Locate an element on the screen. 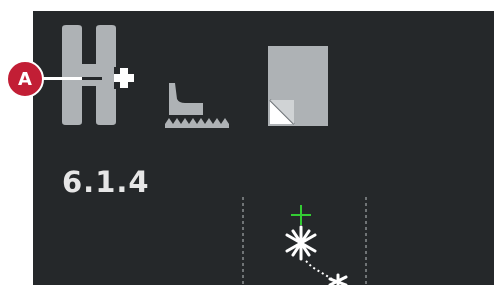  stabilizer-button is located at coordinates (299, 86).